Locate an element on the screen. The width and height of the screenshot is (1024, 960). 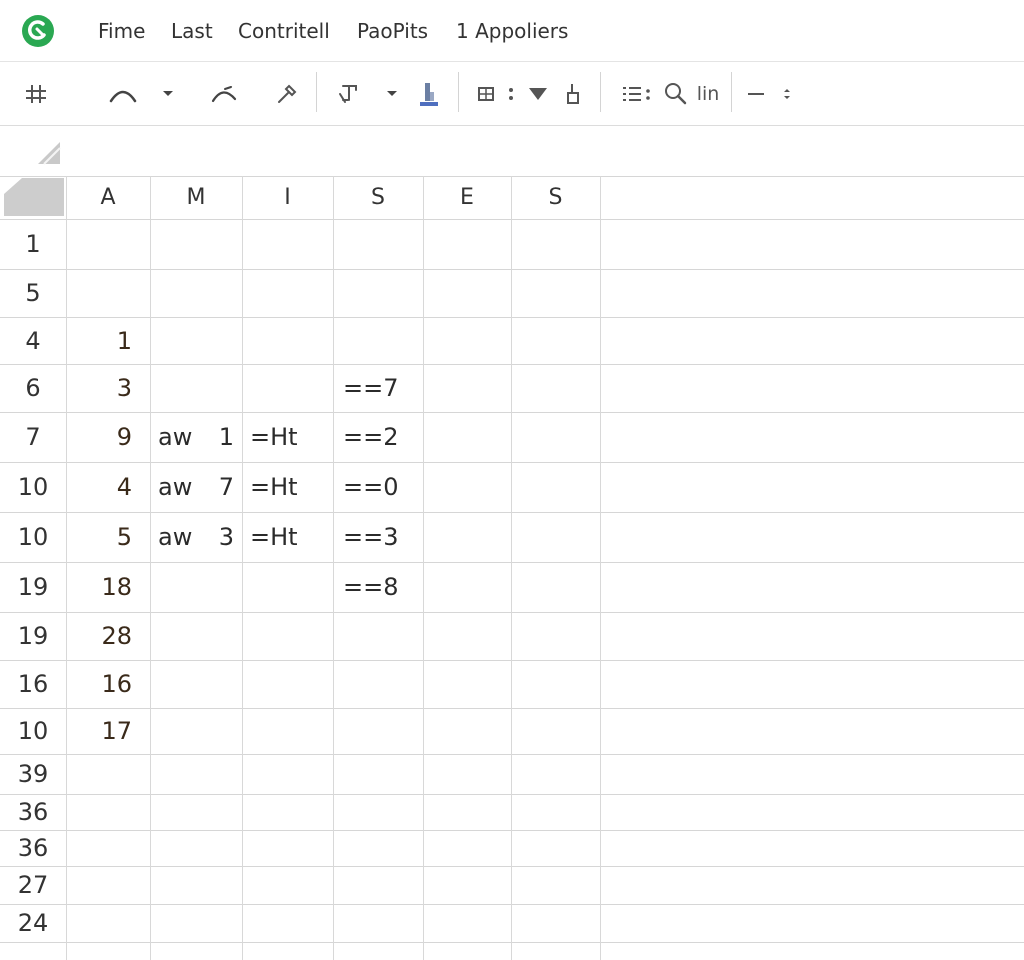
cell-m: aw 7 is located at coordinates (196, 487).